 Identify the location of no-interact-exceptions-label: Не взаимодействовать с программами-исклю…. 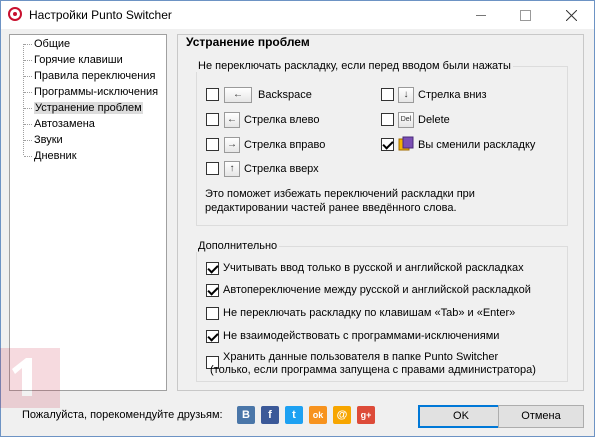
(361, 336).